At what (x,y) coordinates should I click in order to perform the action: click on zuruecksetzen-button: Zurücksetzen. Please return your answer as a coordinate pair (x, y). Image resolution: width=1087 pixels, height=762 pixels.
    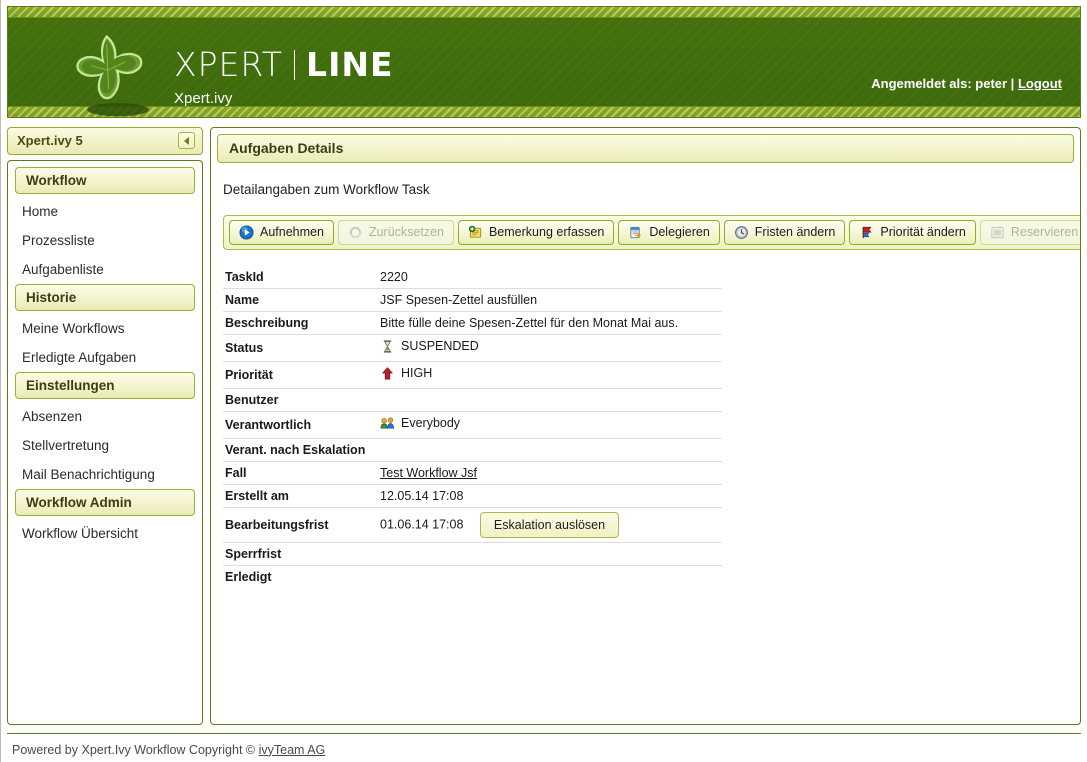
    Looking at the image, I should click on (395, 232).